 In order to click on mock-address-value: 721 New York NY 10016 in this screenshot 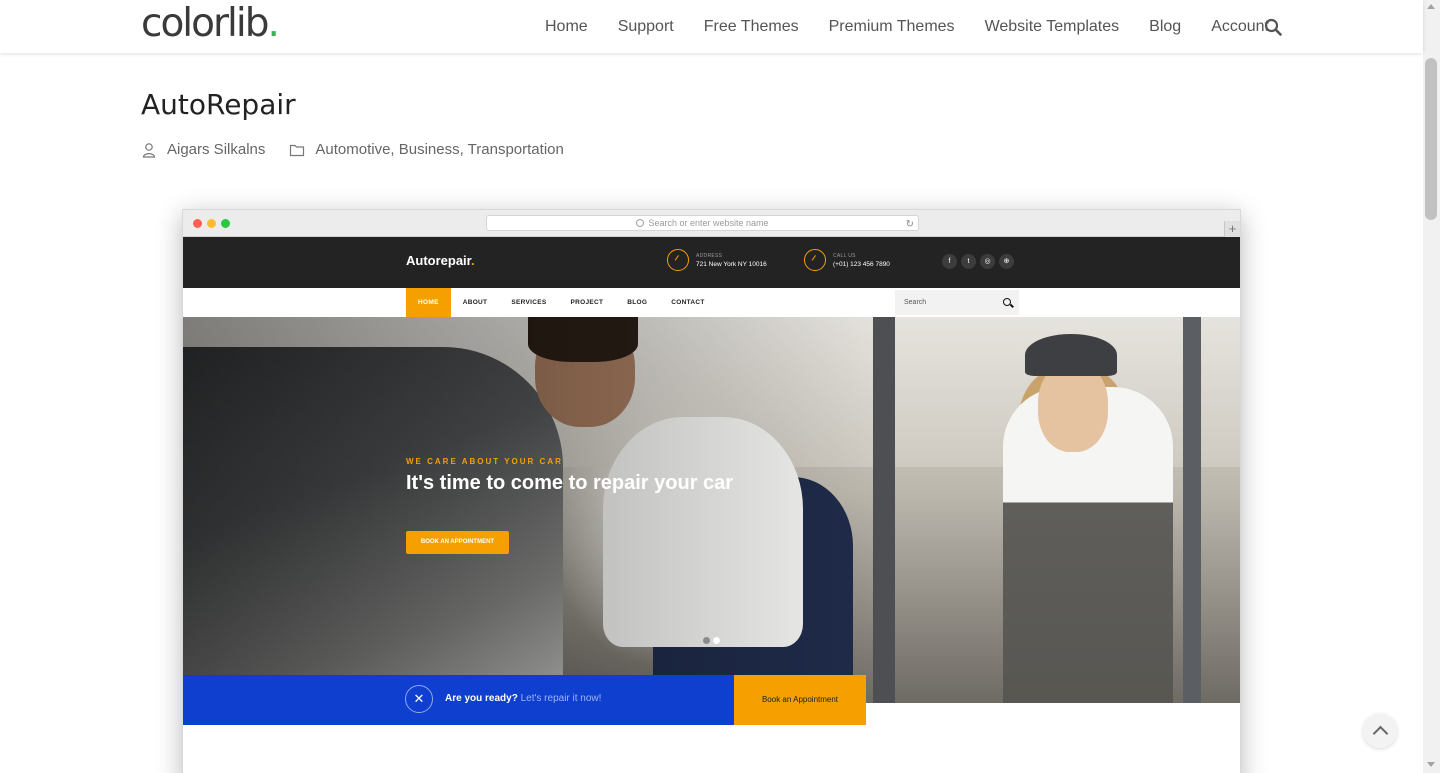, I will do `click(731, 264)`.